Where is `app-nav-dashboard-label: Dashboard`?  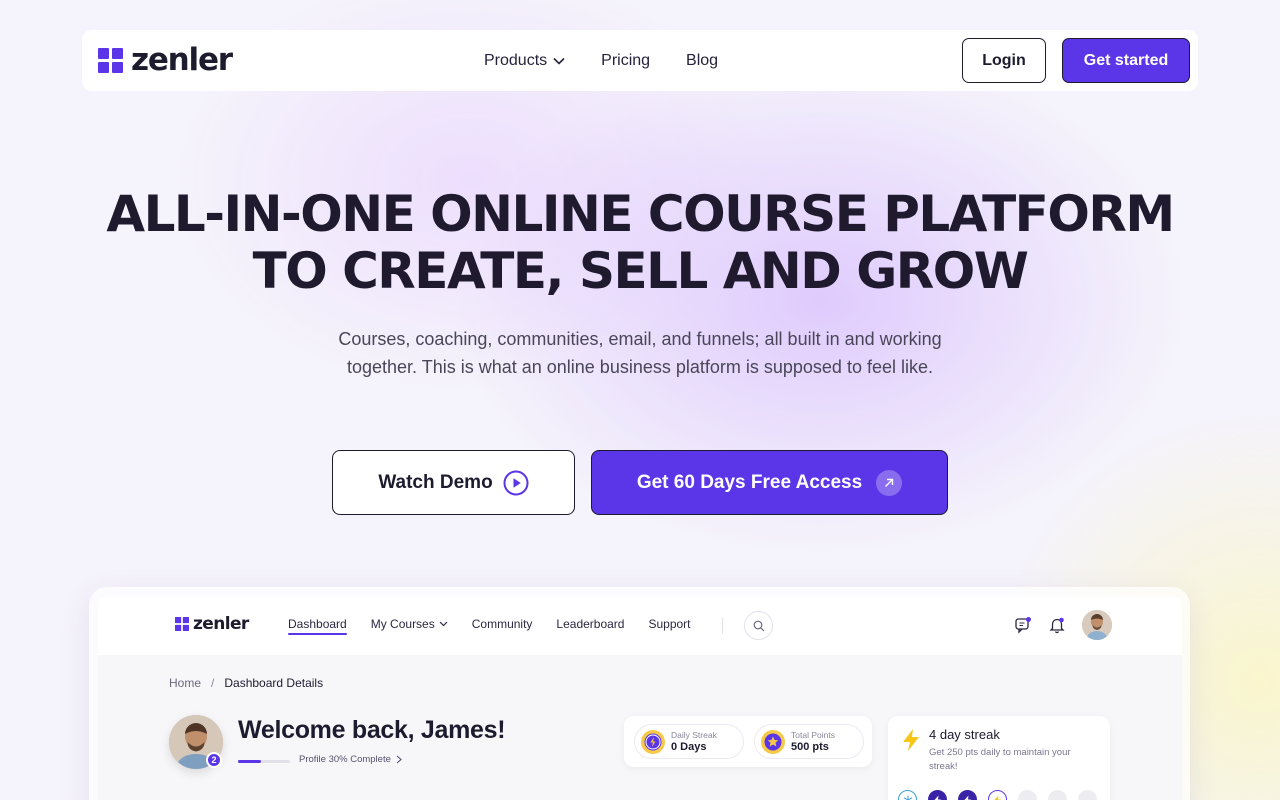 app-nav-dashboard-label: Dashboard is located at coordinates (317, 624).